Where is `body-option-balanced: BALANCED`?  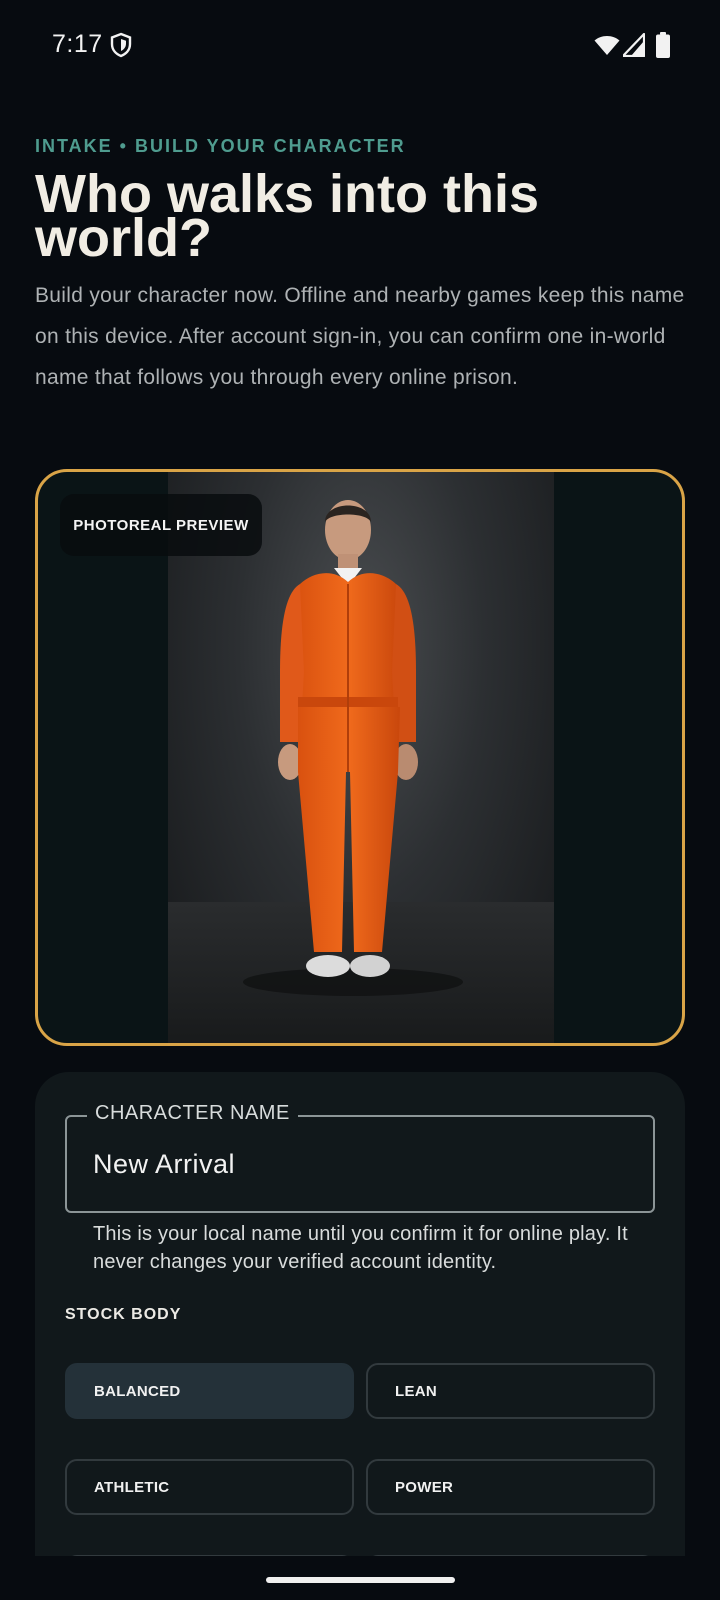
body-option-balanced: BALANCED is located at coordinates (209, 1391).